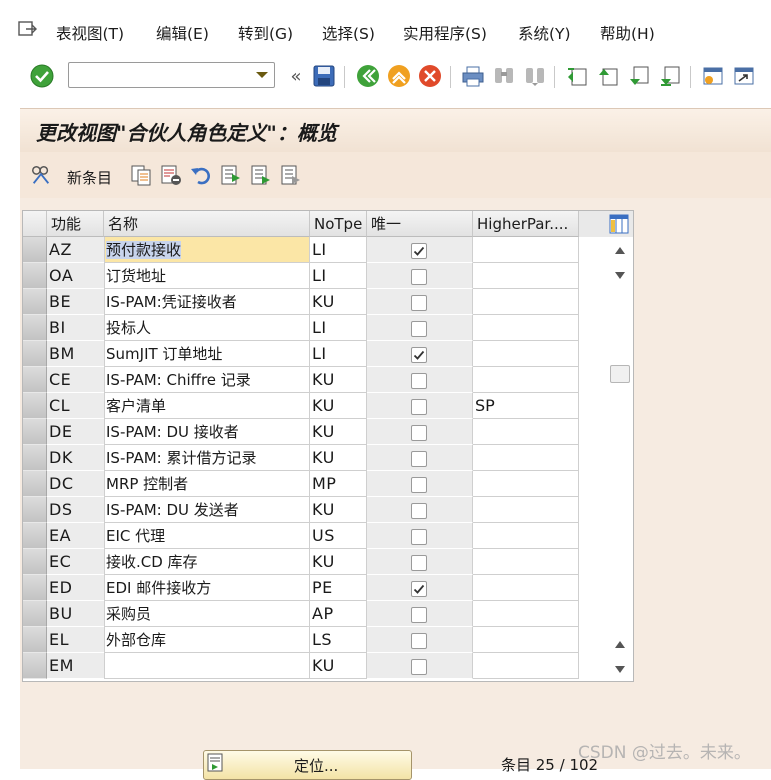 This screenshot has width=771, height=780. I want to click on cell-higher-partner: SP, so click(526, 406).